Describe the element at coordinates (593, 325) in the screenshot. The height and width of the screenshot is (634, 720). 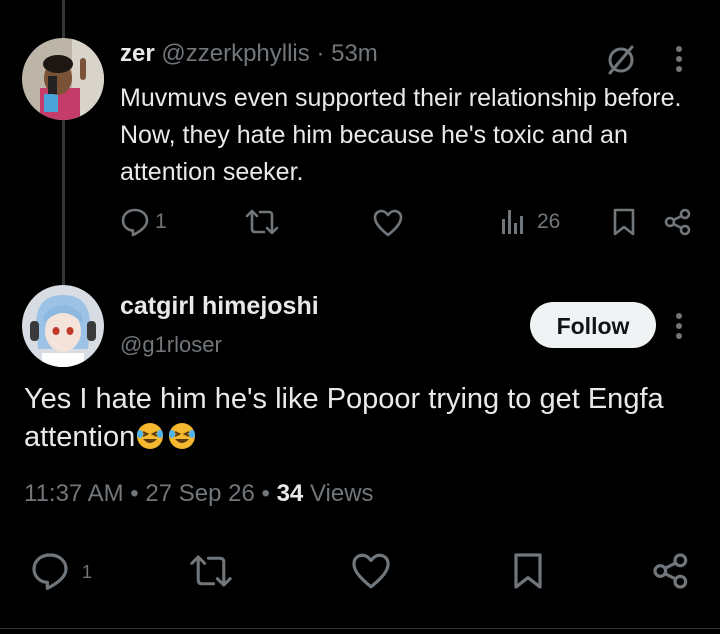
I see `follow-button: Follow` at that location.